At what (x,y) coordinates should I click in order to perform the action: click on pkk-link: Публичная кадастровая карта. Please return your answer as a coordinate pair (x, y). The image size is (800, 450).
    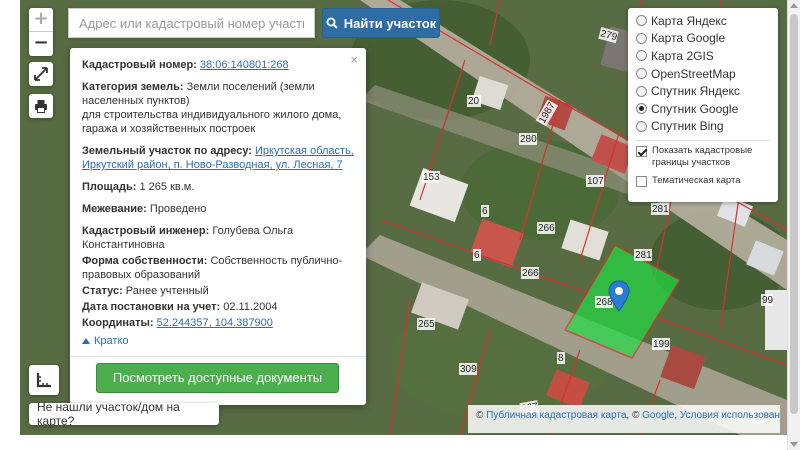
    Looking at the image, I should click on (556, 415).